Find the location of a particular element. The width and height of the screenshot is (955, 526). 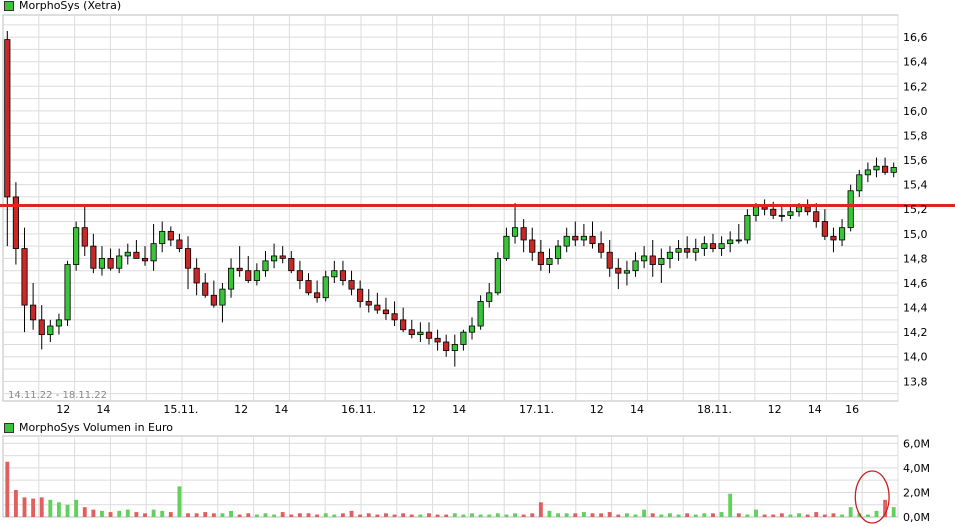

price-y-tick-label: 16,0 is located at coordinates (915, 111).